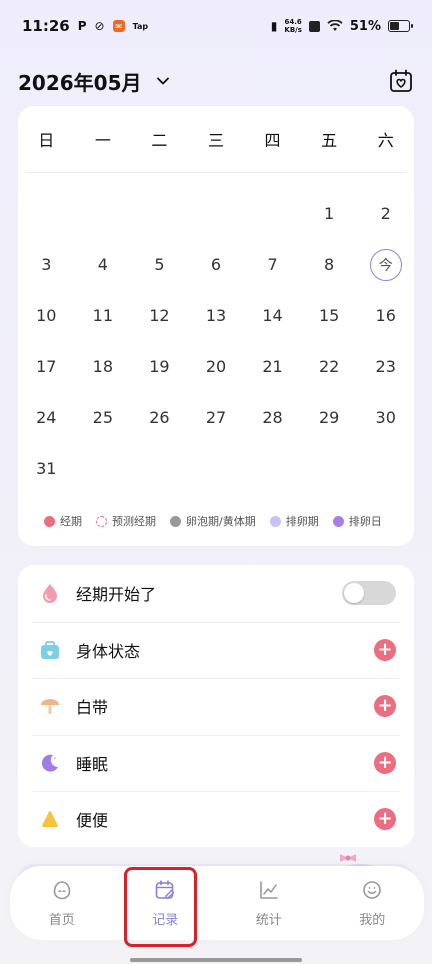 The width and height of the screenshot is (432, 964). I want to click on p-app-icon: P, so click(82, 26).